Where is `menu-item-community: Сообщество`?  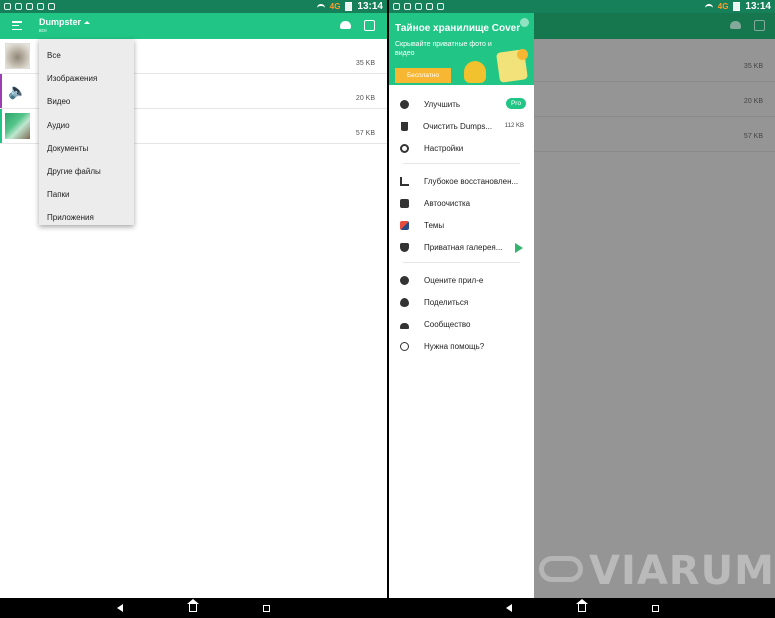
menu-item-community: Сообщество is located at coordinates (461, 324).